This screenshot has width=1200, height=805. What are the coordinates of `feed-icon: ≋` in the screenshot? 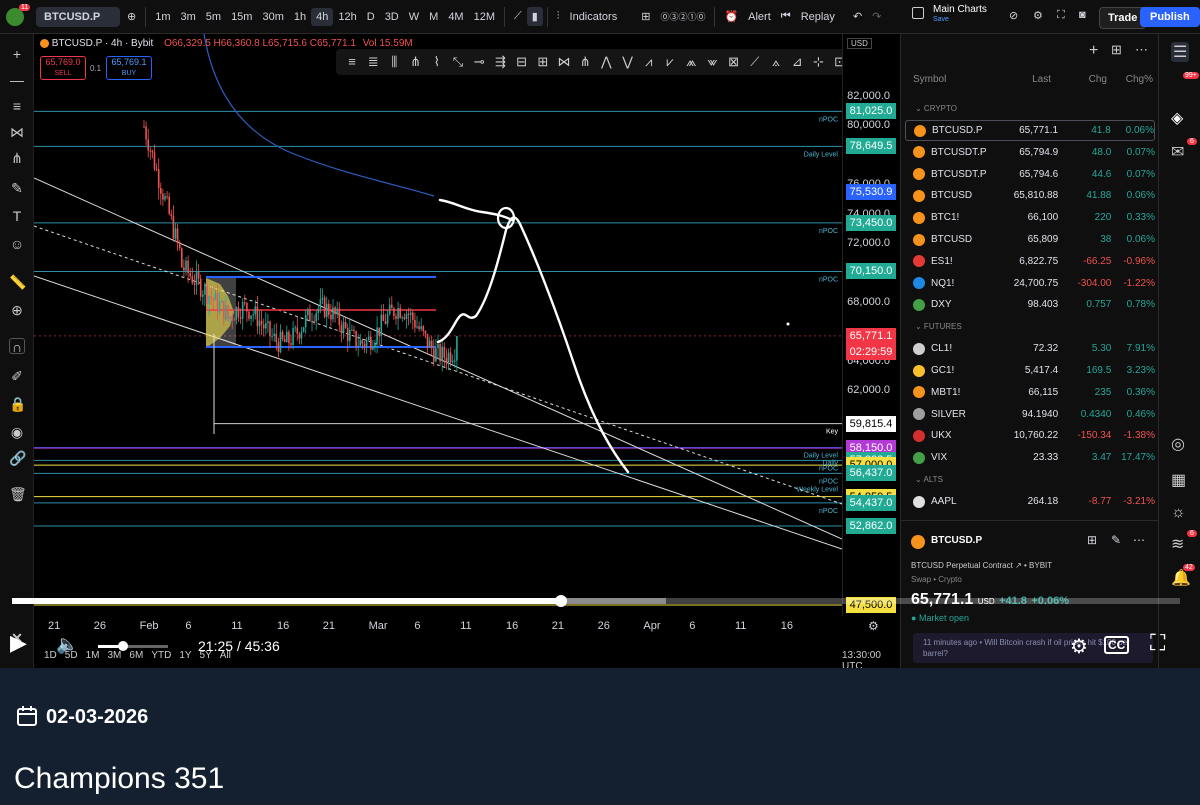 It's located at (1177, 544).